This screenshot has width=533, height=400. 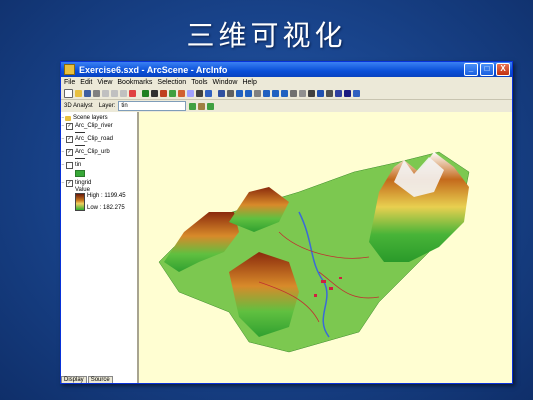 What do you see at coordinates (471, 69) in the screenshot?
I see `minimize-button: _` at bounding box center [471, 69].